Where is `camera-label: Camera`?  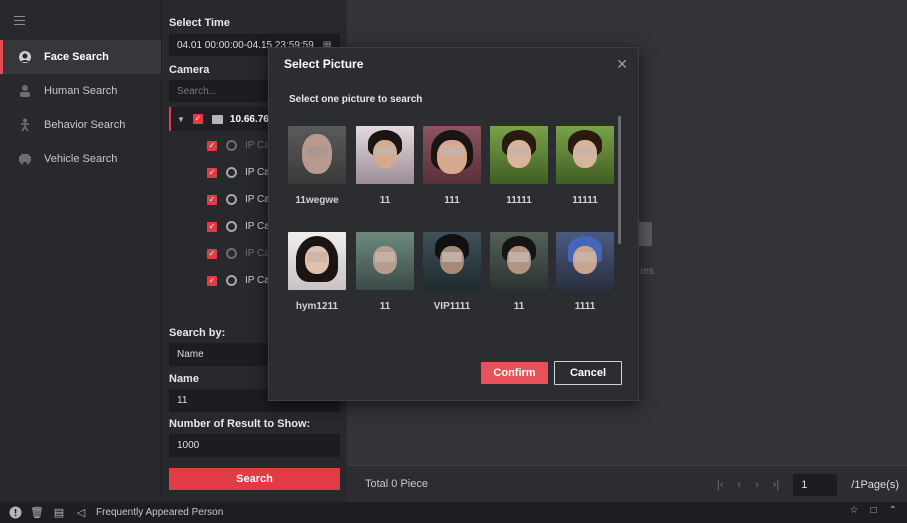 camera-label: Camera is located at coordinates (189, 70).